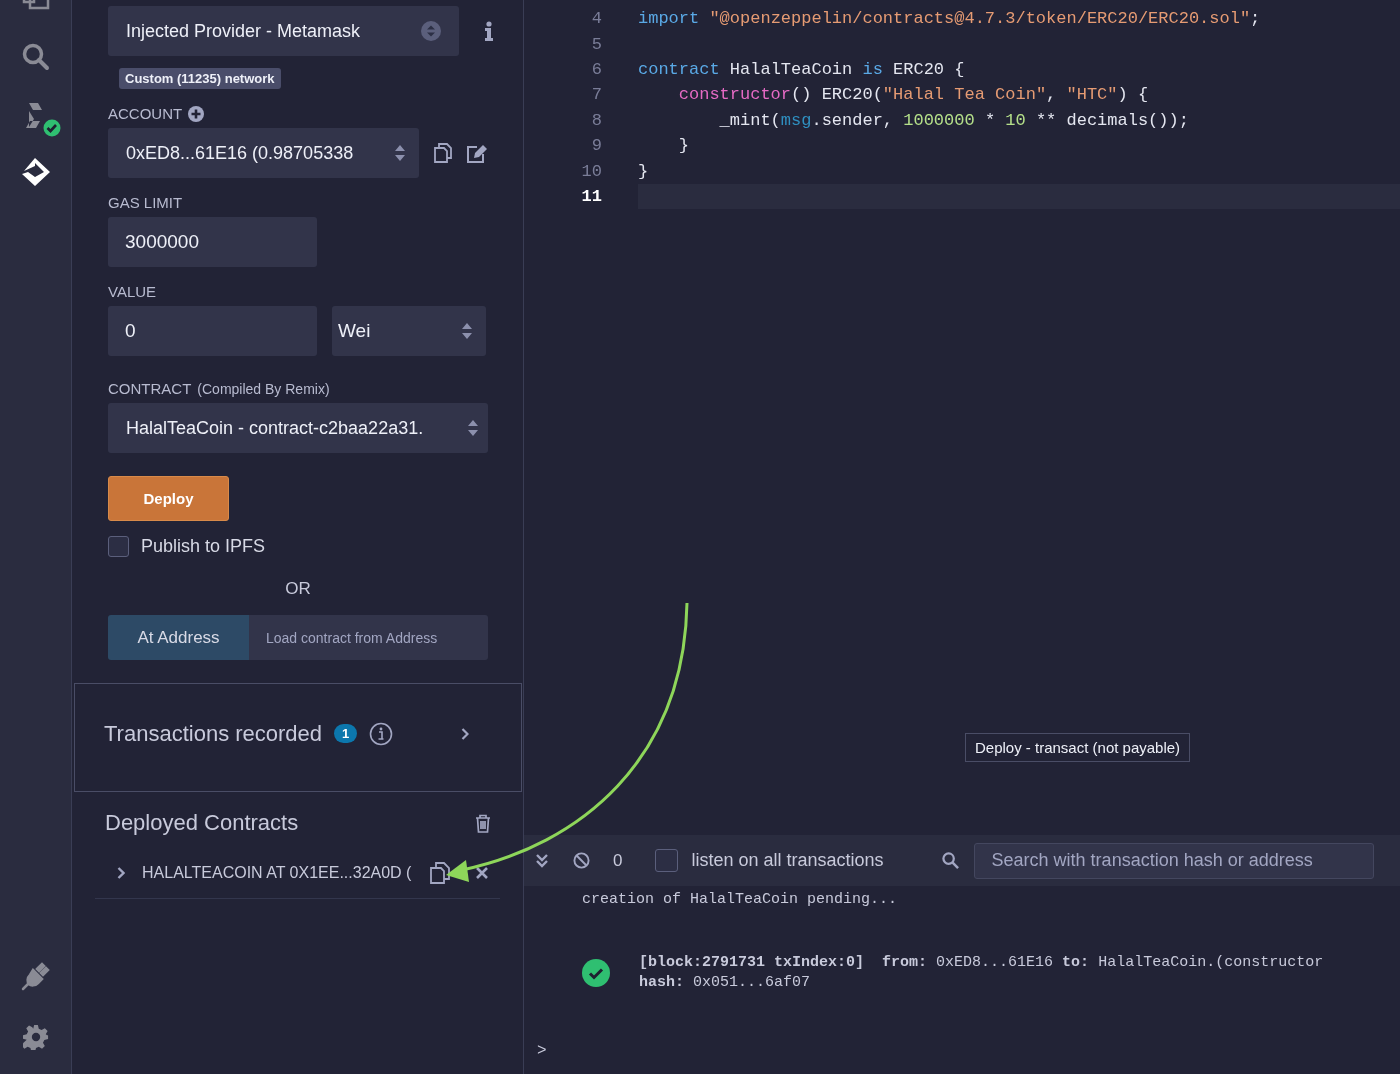  What do you see at coordinates (263, 153) in the screenshot?
I see `account-select: 0xED8...61E16 (0.98705338` at bounding box center [263, 153].